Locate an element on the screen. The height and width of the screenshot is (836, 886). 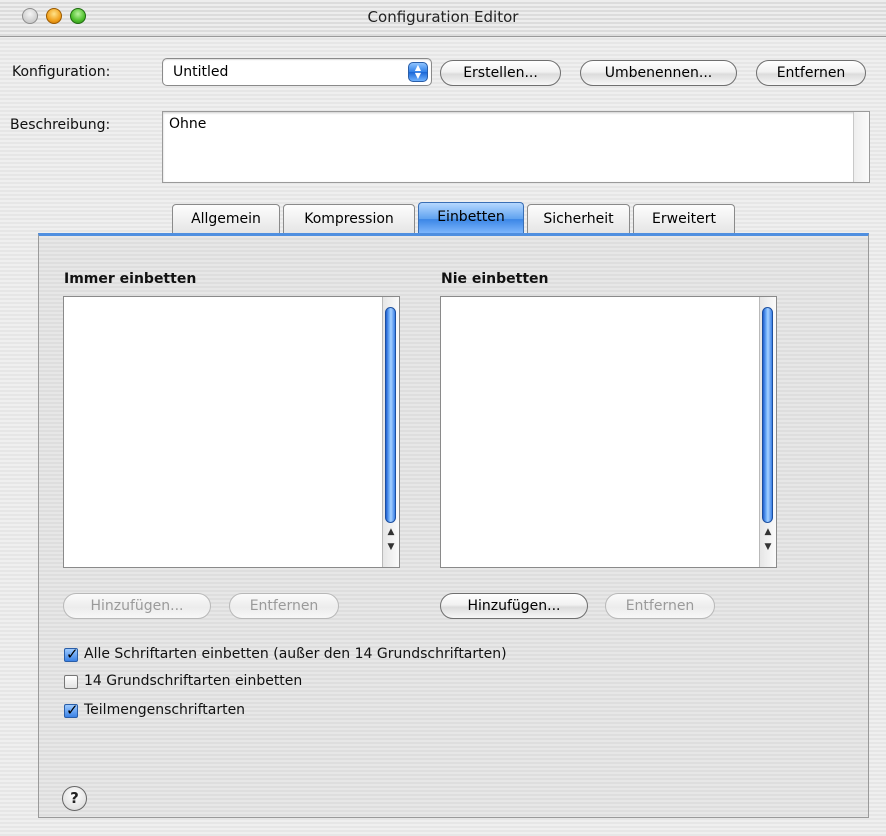
help-button: ? is located at coordinates (74, 798).